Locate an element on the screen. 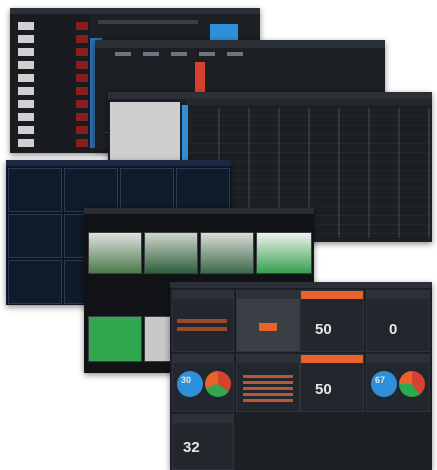 The image size is (437, 470). tile-gauge-4: 32 is located at coordinates (203, 442).